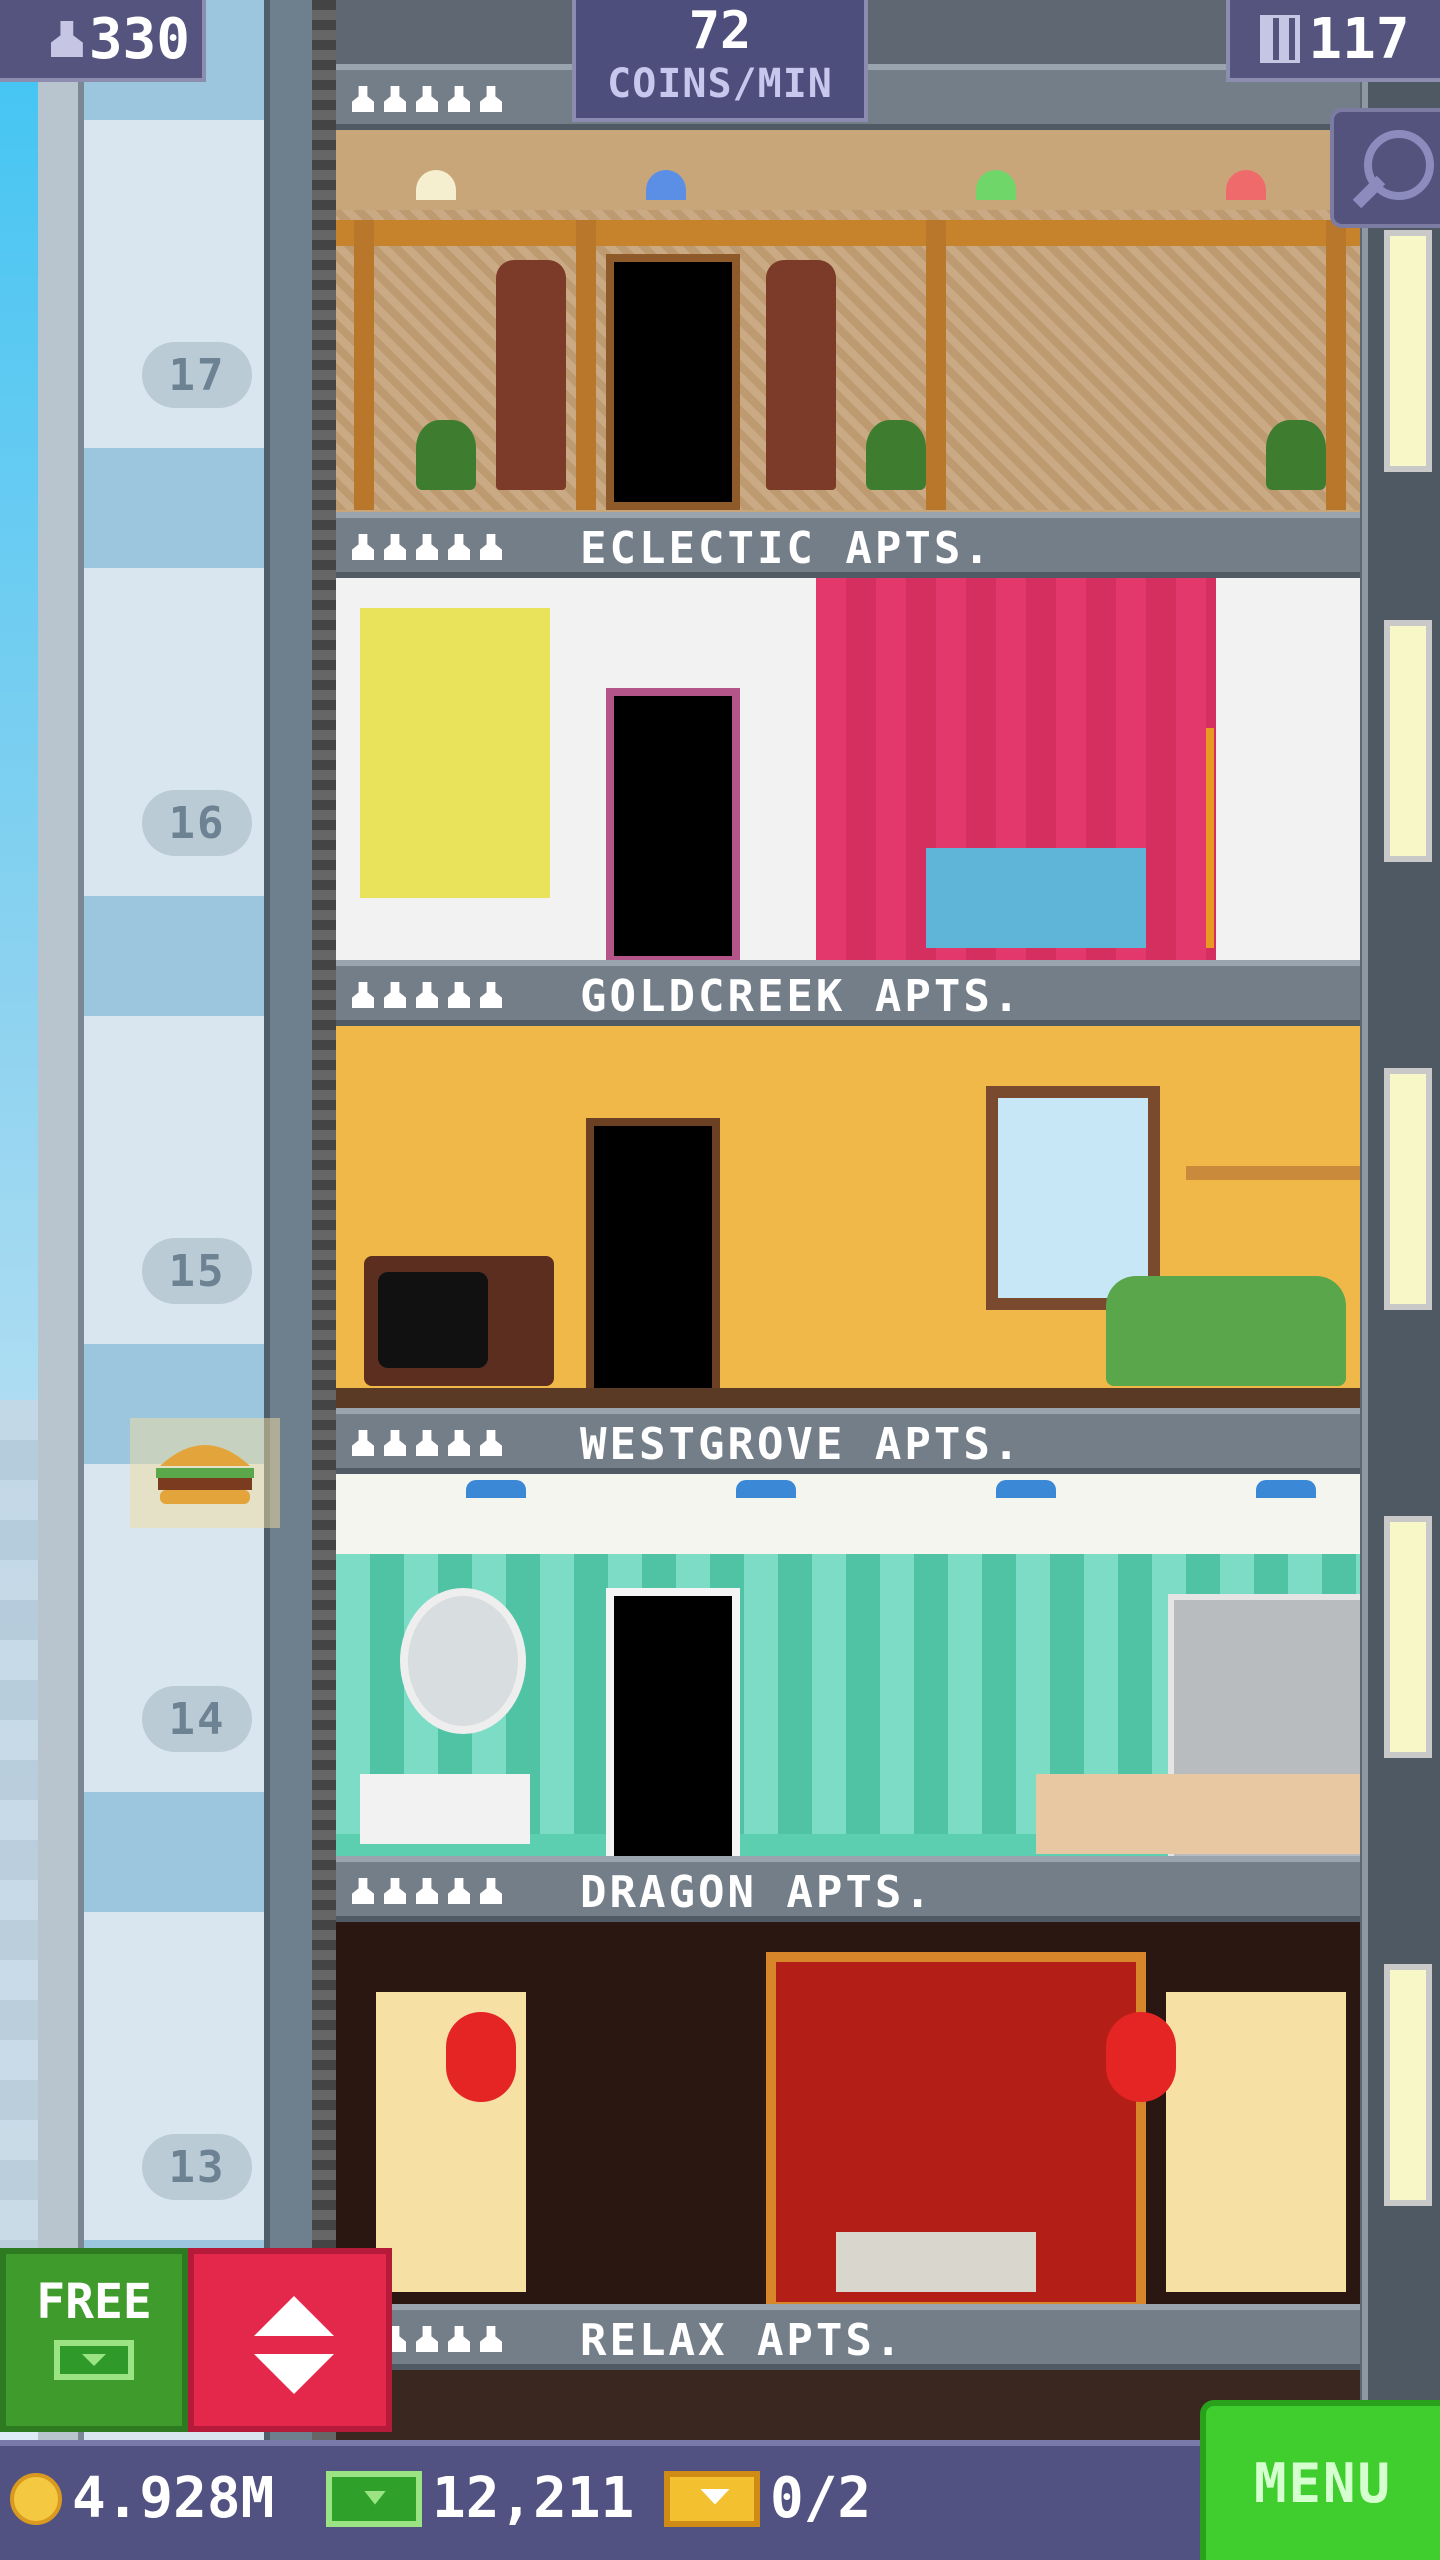  I want to click on floor-room-dragon, so click(848, 1665).